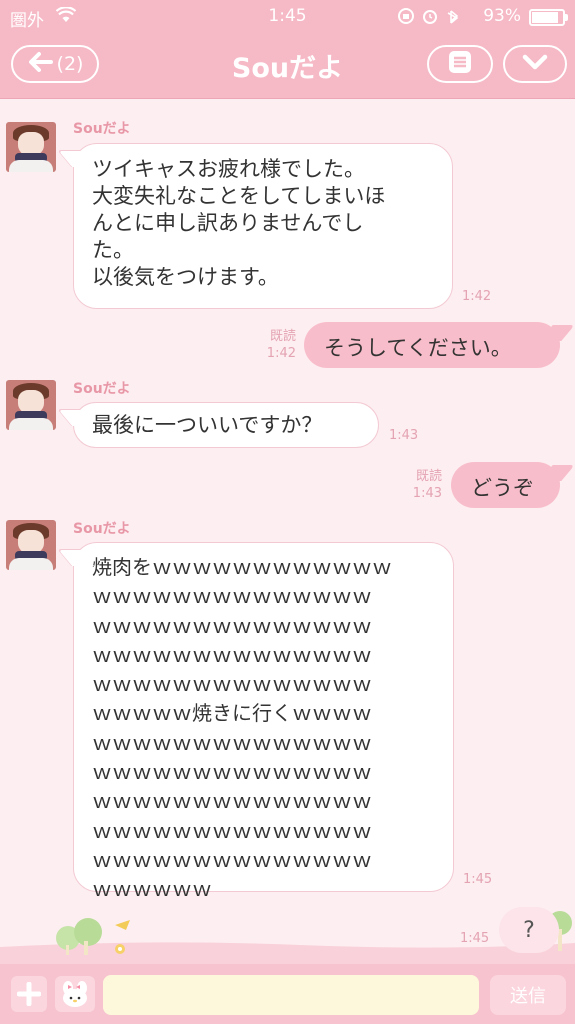  What do you see at coordinates (529, 930) in the screenshot?
I see `outgoing-message: ?` at bounding box center [529, 930].